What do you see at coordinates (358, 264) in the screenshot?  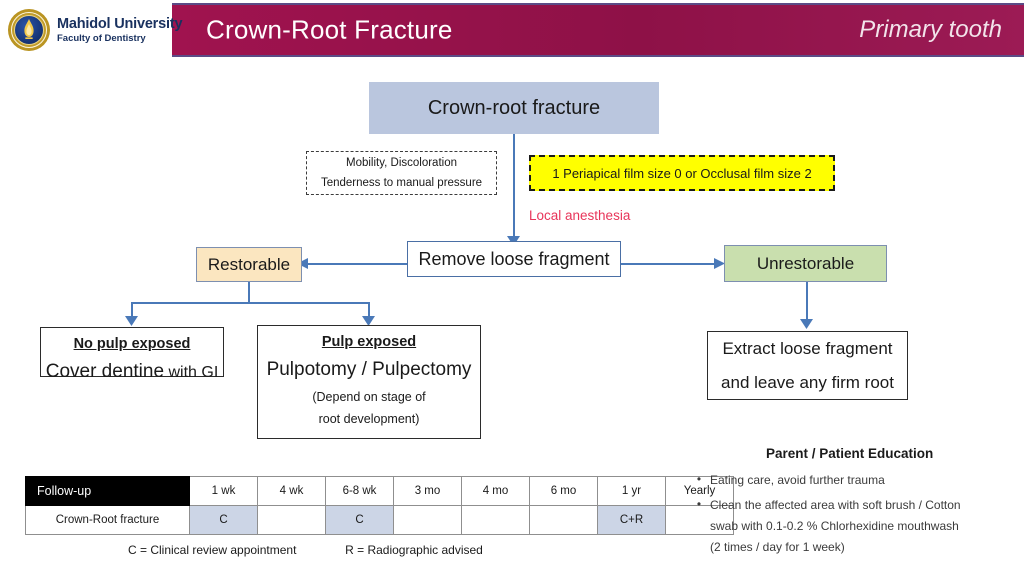 I see `connector-remove-to-restorable` at bounding box center [358, 264].